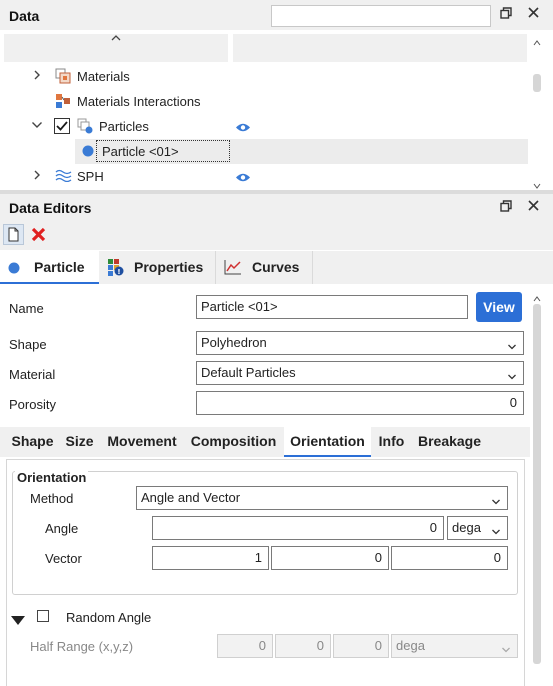  What do you see at coordinates (116, 36) in the screenshot?
I see `sort-up-icon` at bounding box center [116, 36].